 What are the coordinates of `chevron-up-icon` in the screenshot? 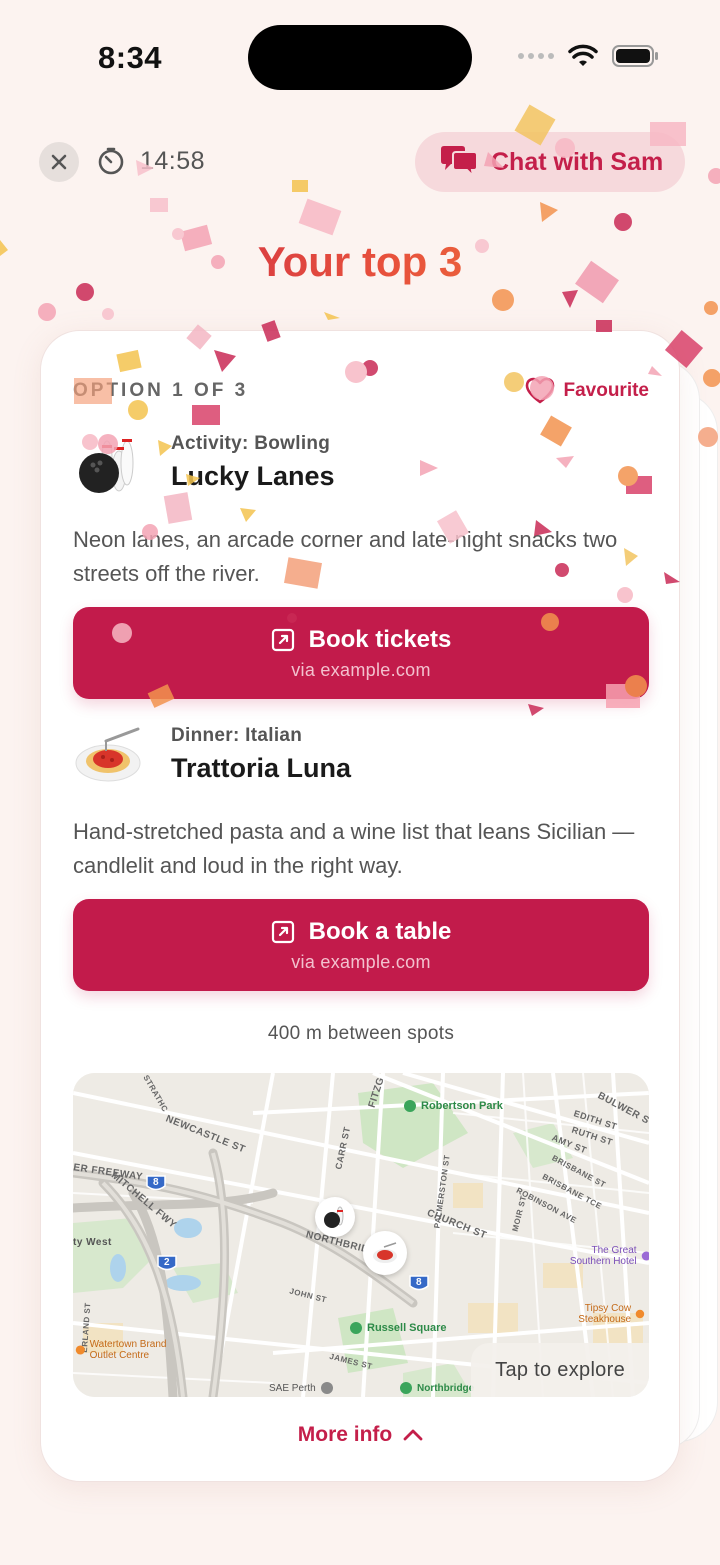 It's located at (413, 1435).